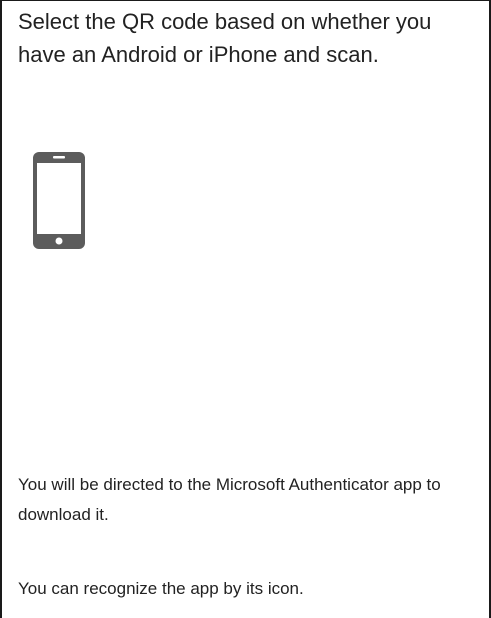 This screenshot has width=491, height=618. What do you see at coordinates (161, 588) in the screenshot?
I see `recognize-note: You can recognize the app by its icon.` at bounding box center [161, 588].